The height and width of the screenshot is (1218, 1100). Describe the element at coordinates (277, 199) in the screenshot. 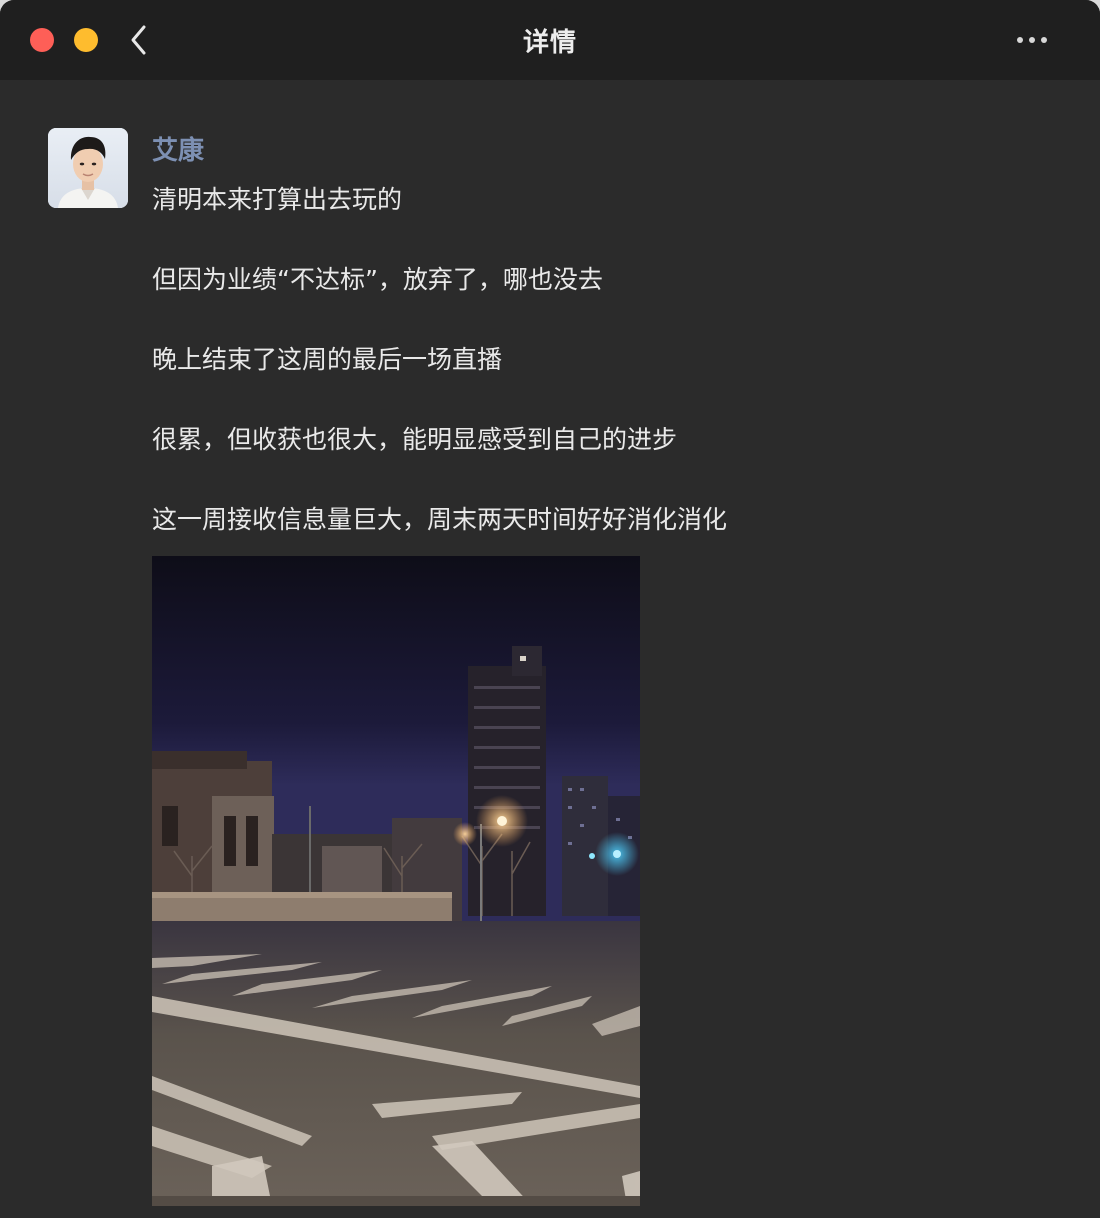

I see `post-text-line: 清明本来打算出去玩的` at that location.